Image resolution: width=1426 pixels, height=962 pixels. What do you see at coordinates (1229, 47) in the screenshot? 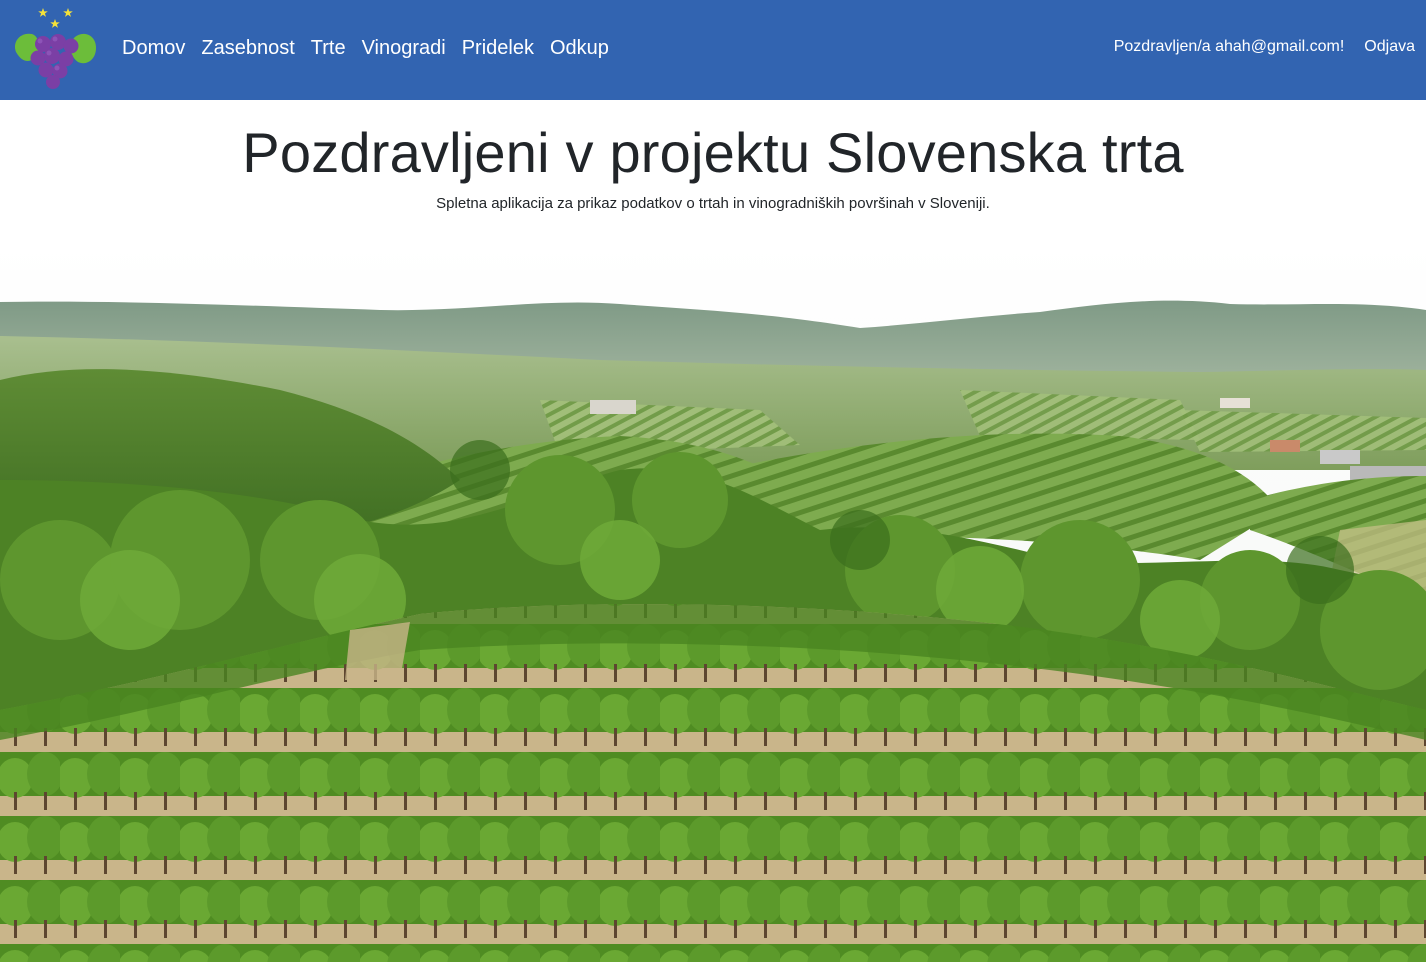
I see `user-greeting: Pozdravljen/a ahah@gmail.com!` at bounding box center [1229, 47].